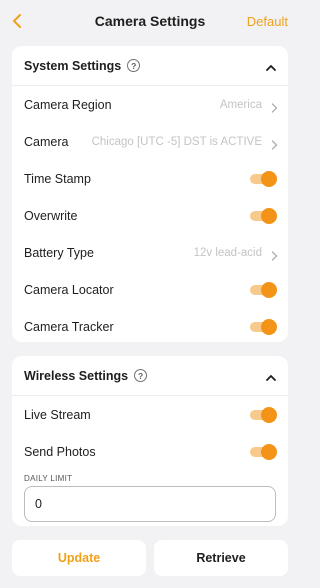  I want to click on row-label: Camera, so click(46, 141).